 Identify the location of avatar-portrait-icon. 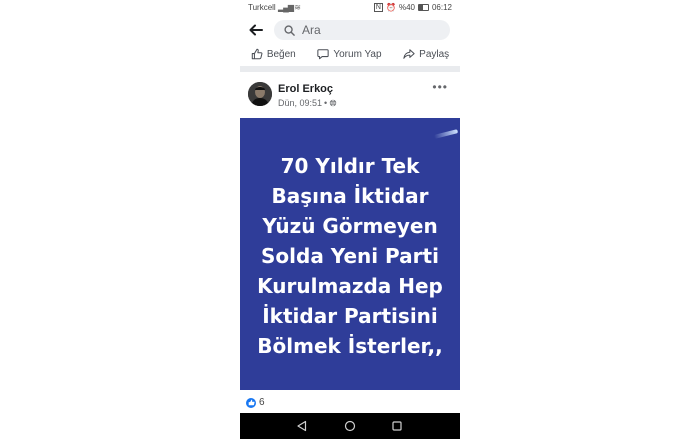
(260, 94).